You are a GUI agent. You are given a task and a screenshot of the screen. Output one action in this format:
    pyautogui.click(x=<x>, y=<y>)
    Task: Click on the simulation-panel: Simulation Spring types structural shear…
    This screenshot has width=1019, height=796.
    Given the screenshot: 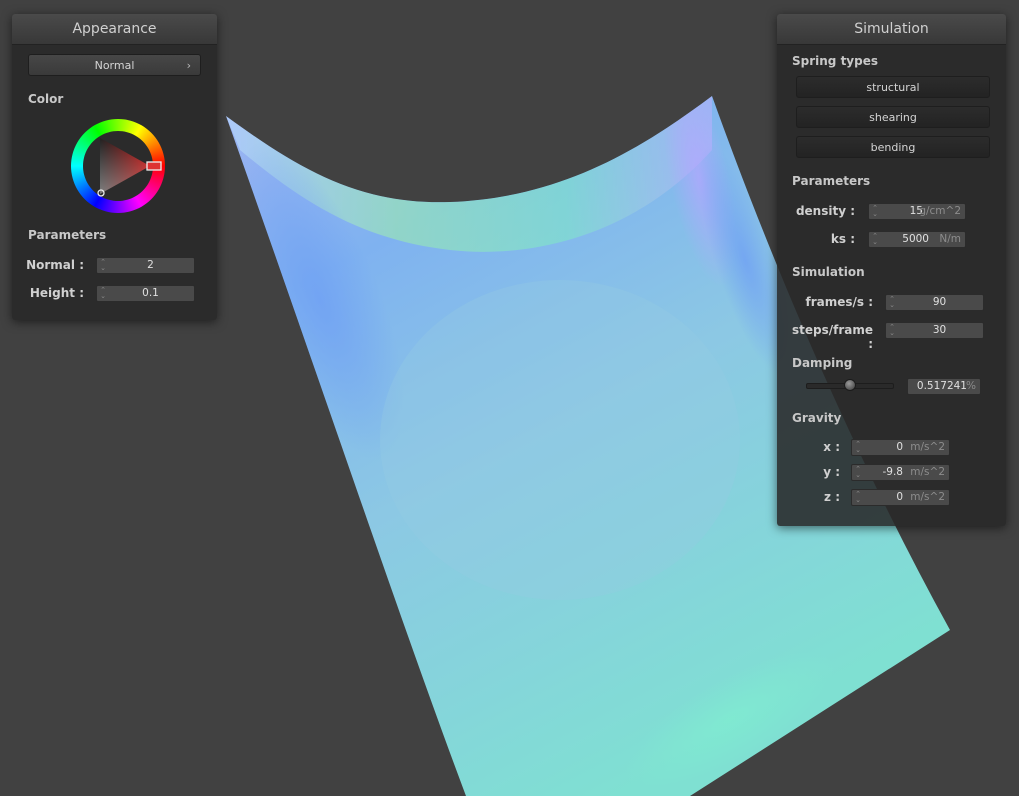 What is the action you would take?
    pyautogui.click(x=891, y=270)
    